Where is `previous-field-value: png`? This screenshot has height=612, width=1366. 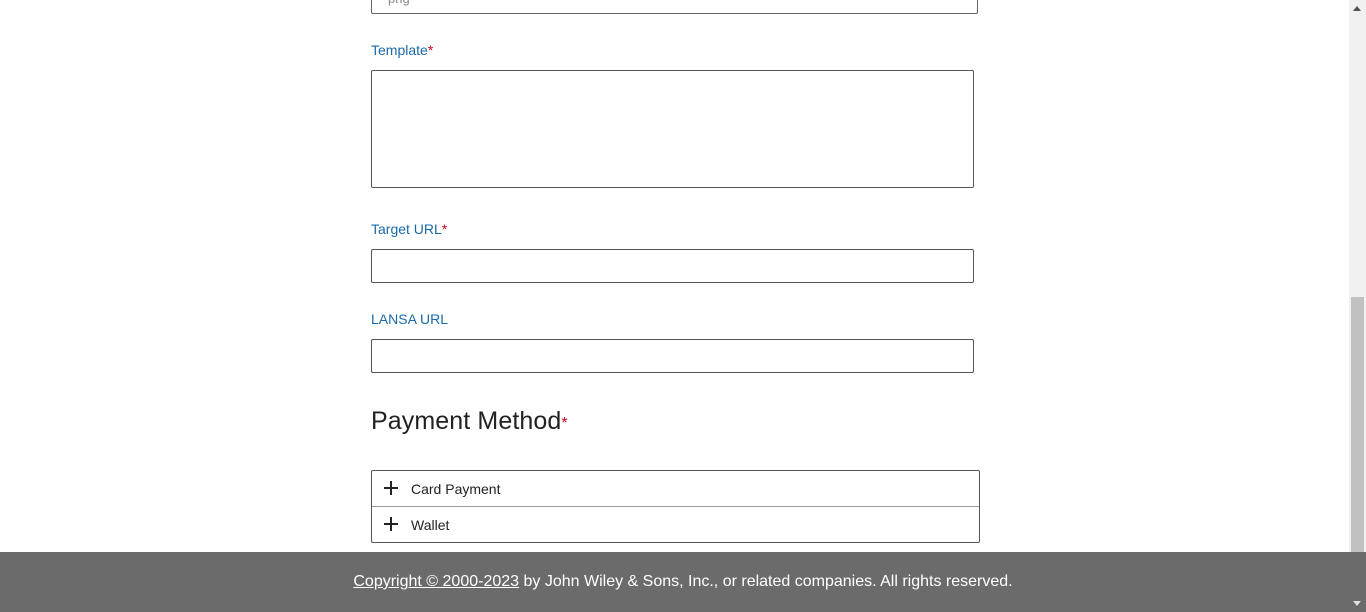
previous-field-value: png is located at coordinates (399, 3).